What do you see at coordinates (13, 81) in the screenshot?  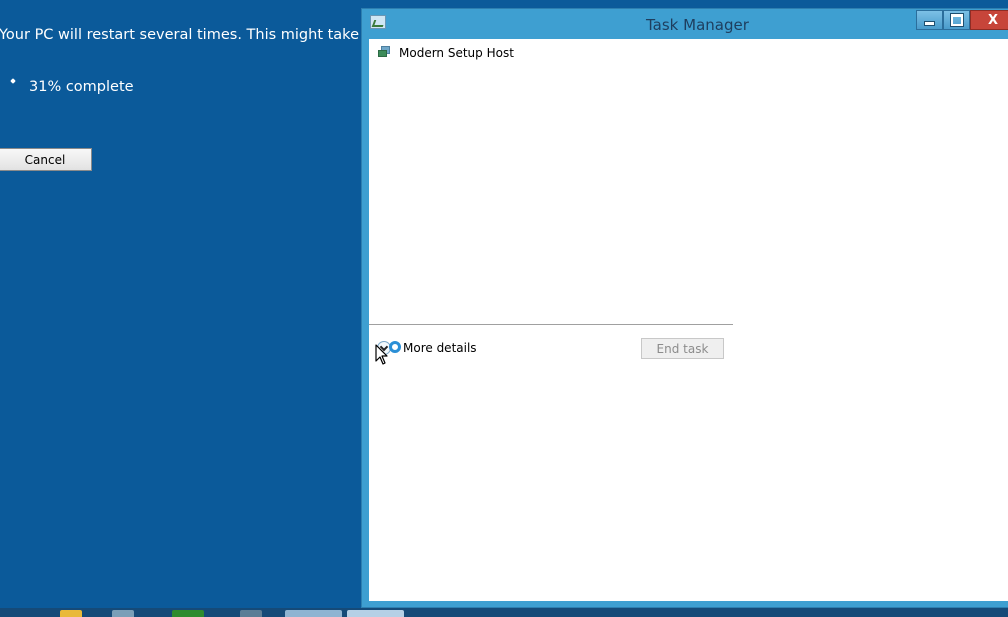 I see `progress-spinner-icon` at bounding box center [13, 81].